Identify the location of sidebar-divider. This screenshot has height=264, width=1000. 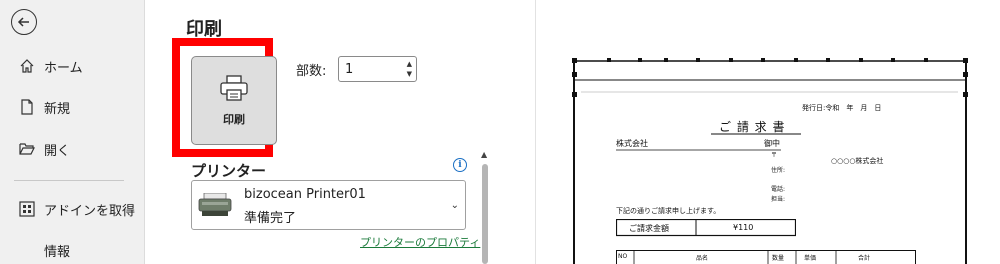
(69, 180).